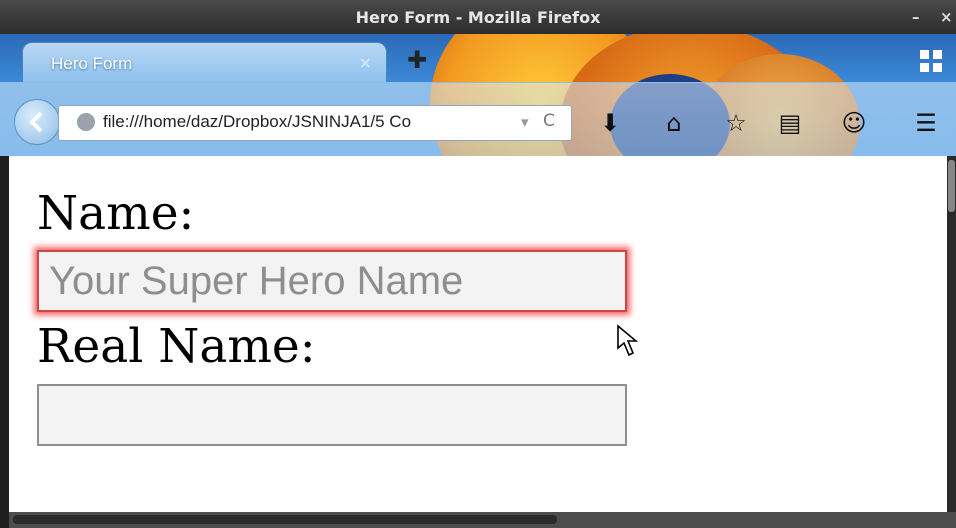  Describe the element at coordinates (951, 334) in the screenshot. I see `vertical-scrollbar` at that location.